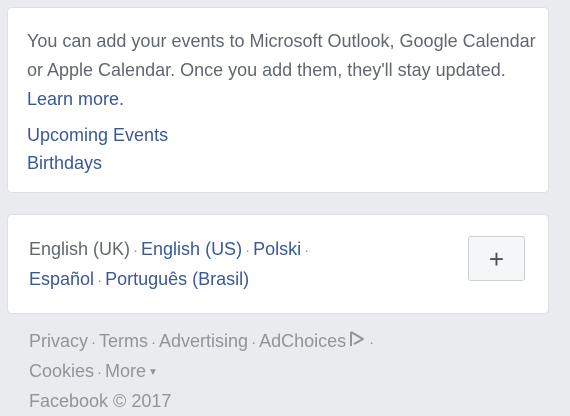  What do you see at coordinates (123, 341) in the screenshot?
I see `terms-link: Terms` at bounding box center [123, 341].